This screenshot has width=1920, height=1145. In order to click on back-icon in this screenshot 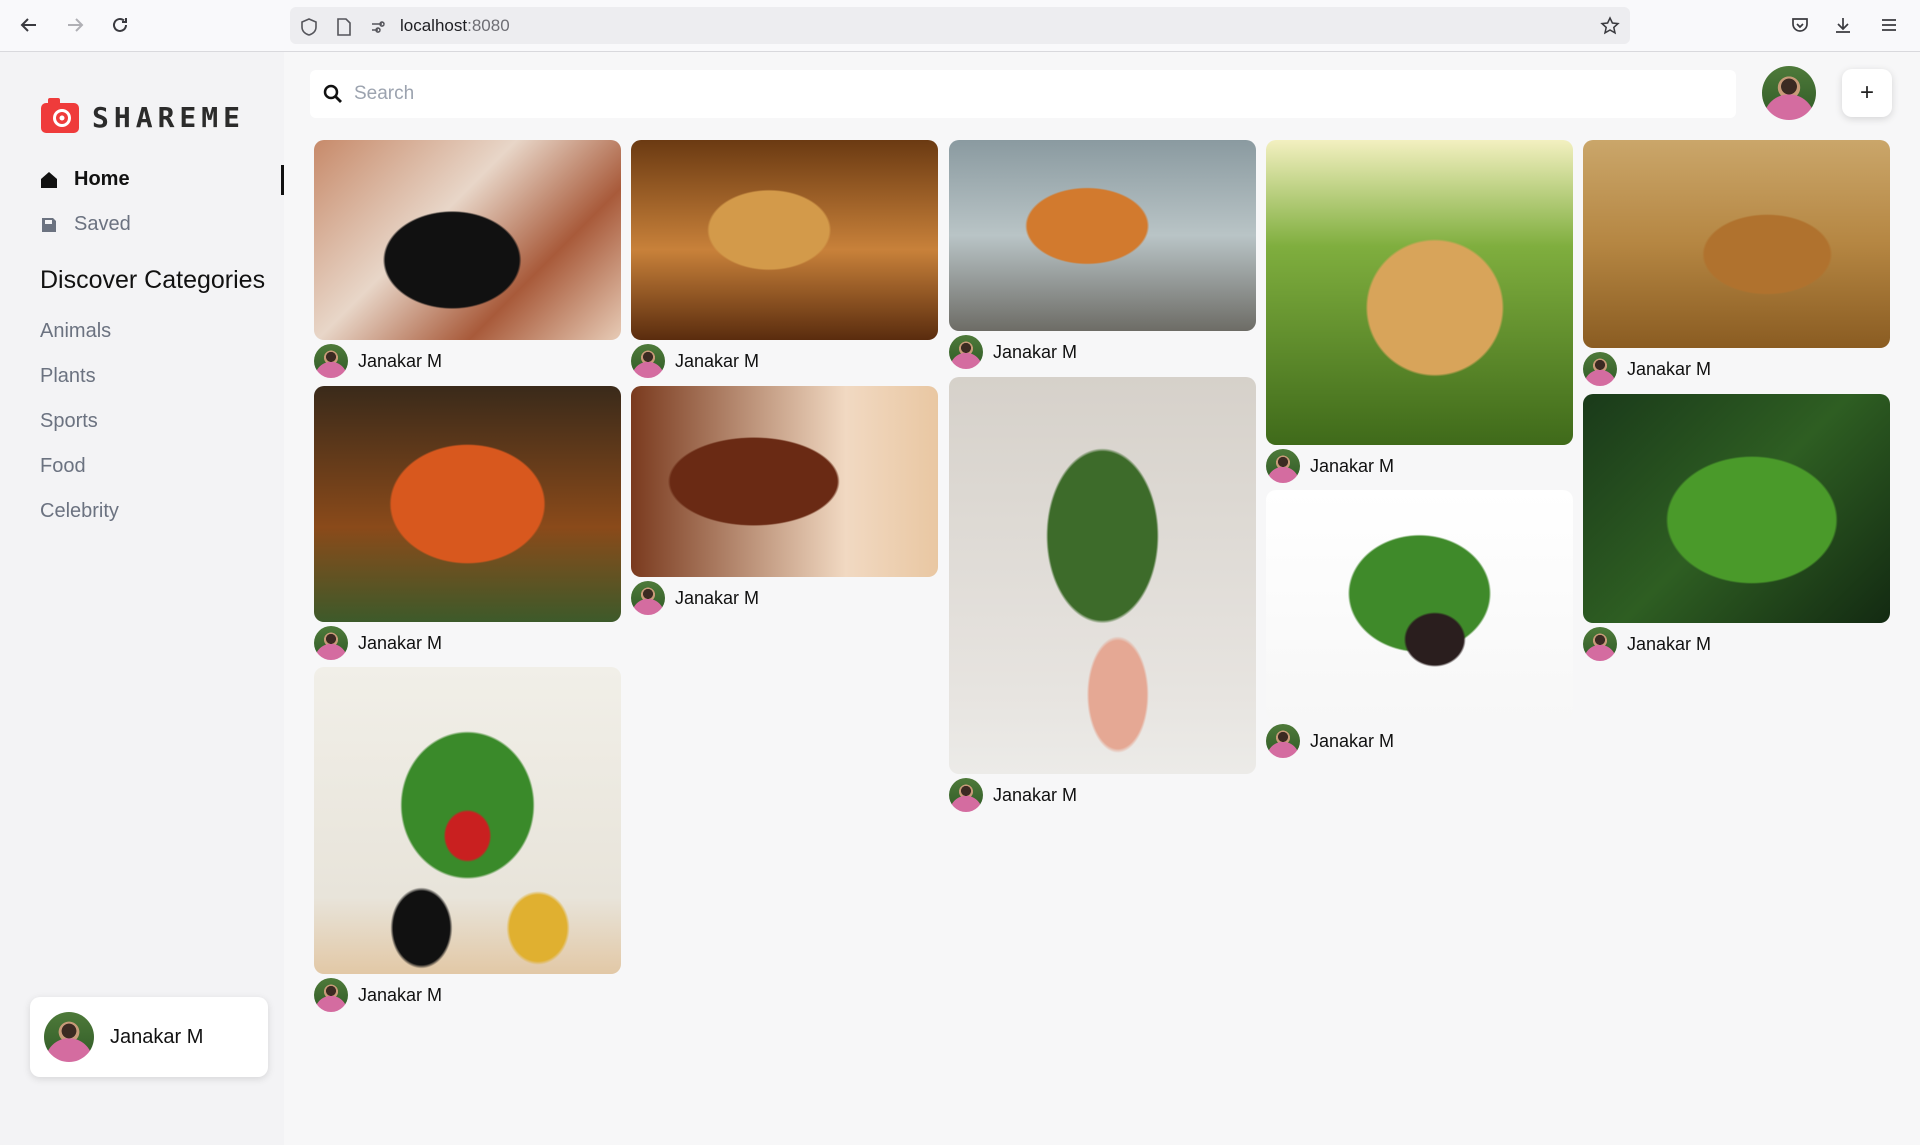, I will do `click(29, 25)`.